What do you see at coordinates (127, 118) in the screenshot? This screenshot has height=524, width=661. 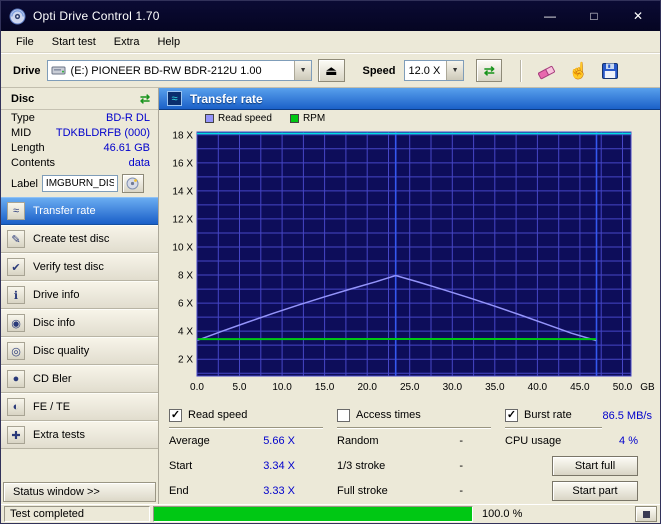 I see `type-value: BD-R DL` at bounding box center [127, 118].